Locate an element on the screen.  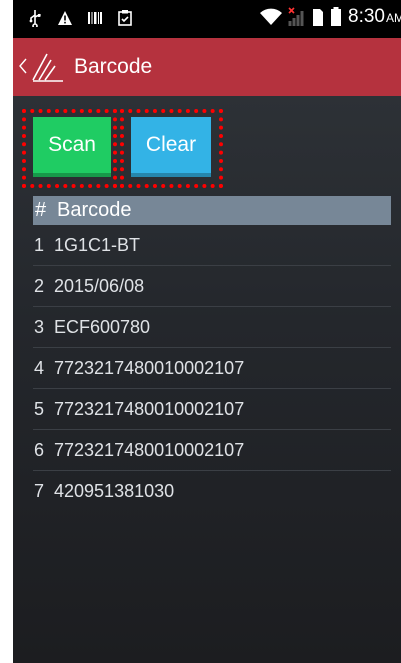
status-bar: 8:30AM is located at coordinates (207, 19).